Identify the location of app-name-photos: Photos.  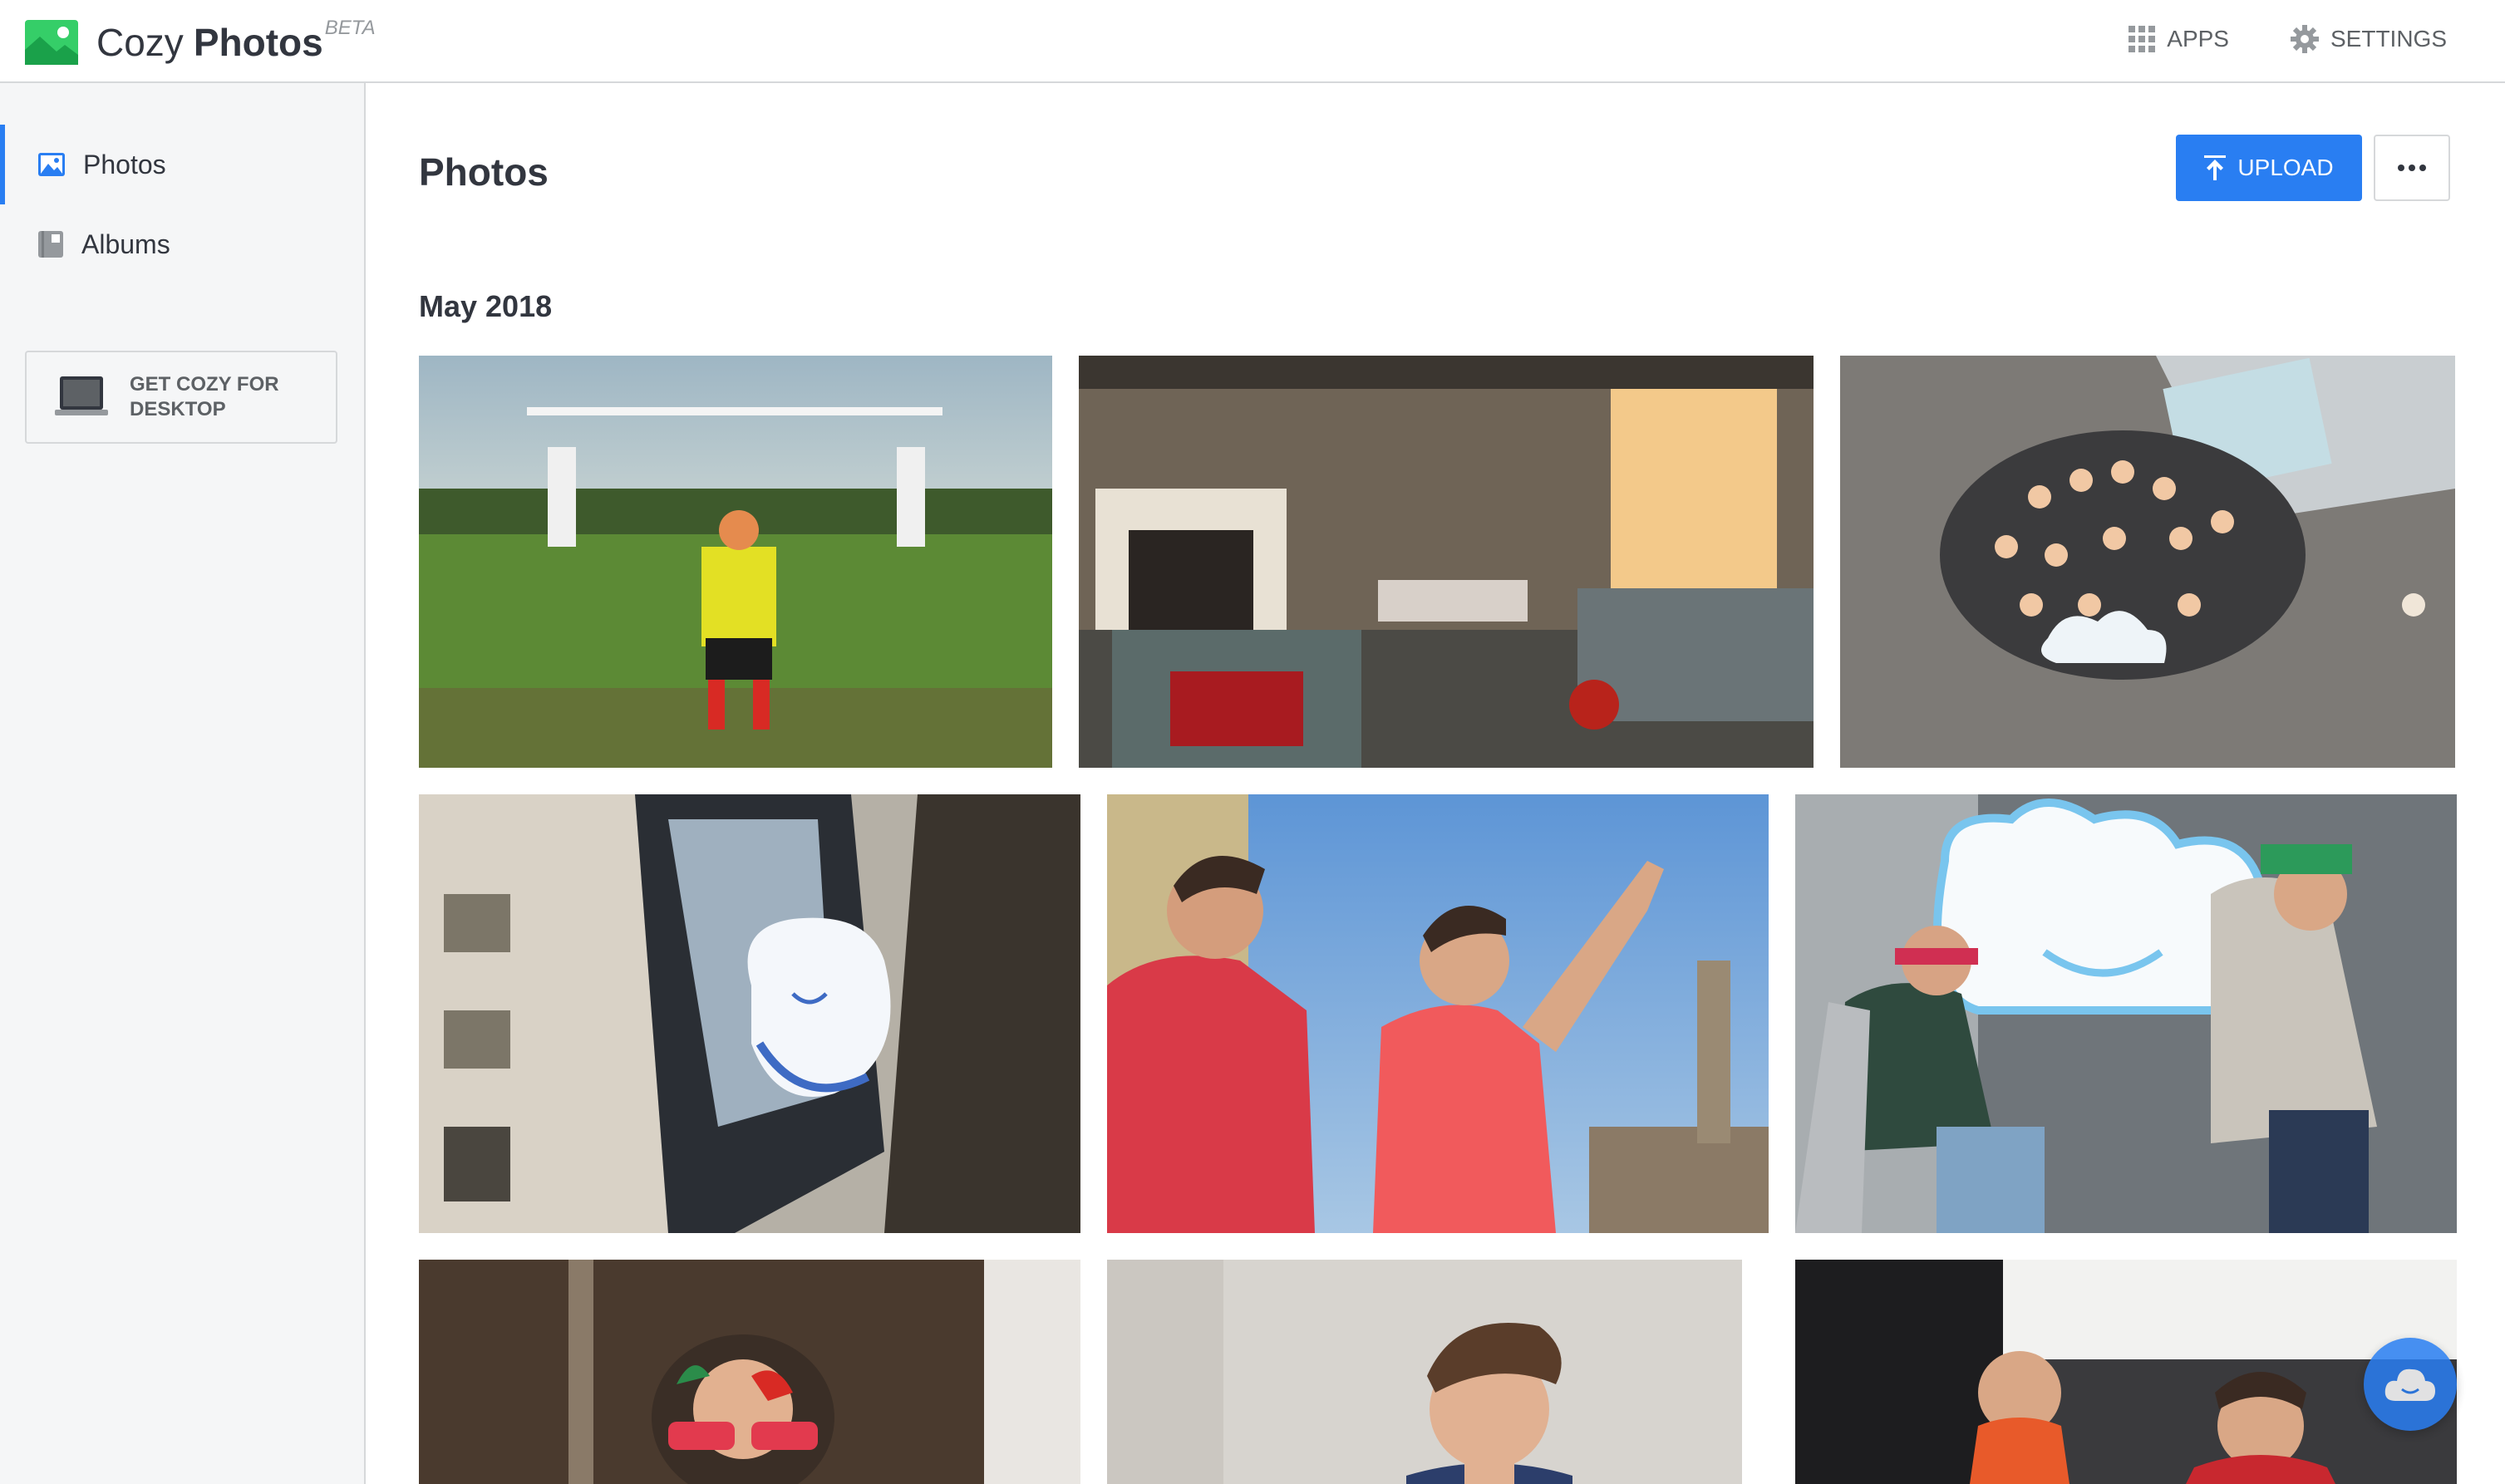
(258, 42).